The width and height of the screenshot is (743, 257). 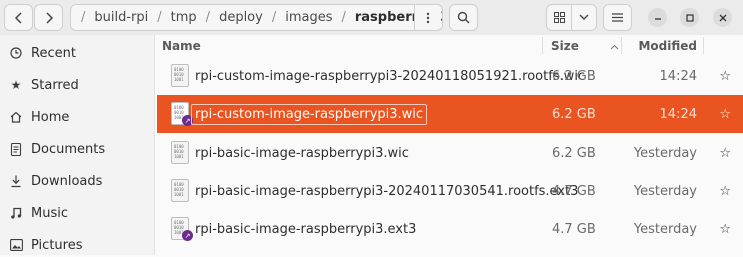 I want to click on sidebar-item-label: Home, so click(x=50, y=117).